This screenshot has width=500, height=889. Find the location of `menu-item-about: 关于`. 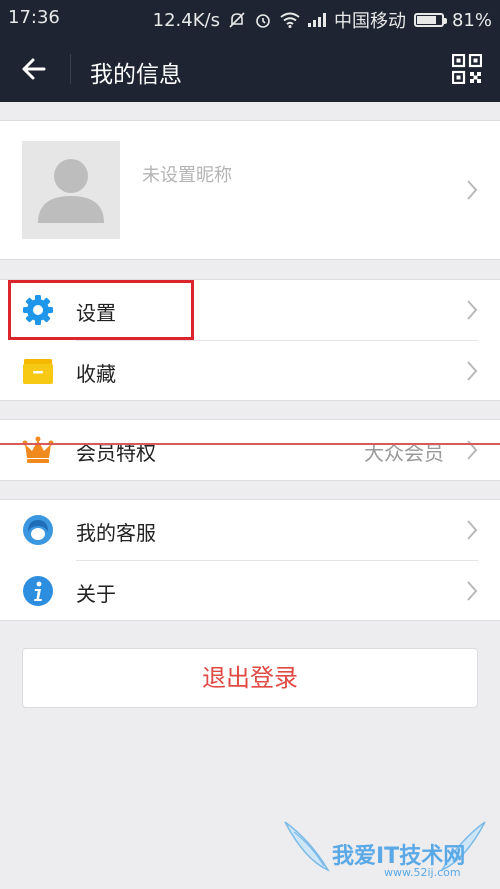

menu-item-about: 关于 is located at coordinates (250, 591).